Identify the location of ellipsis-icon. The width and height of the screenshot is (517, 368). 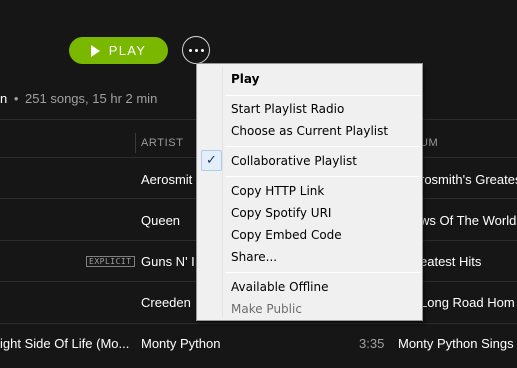
(190, 50).